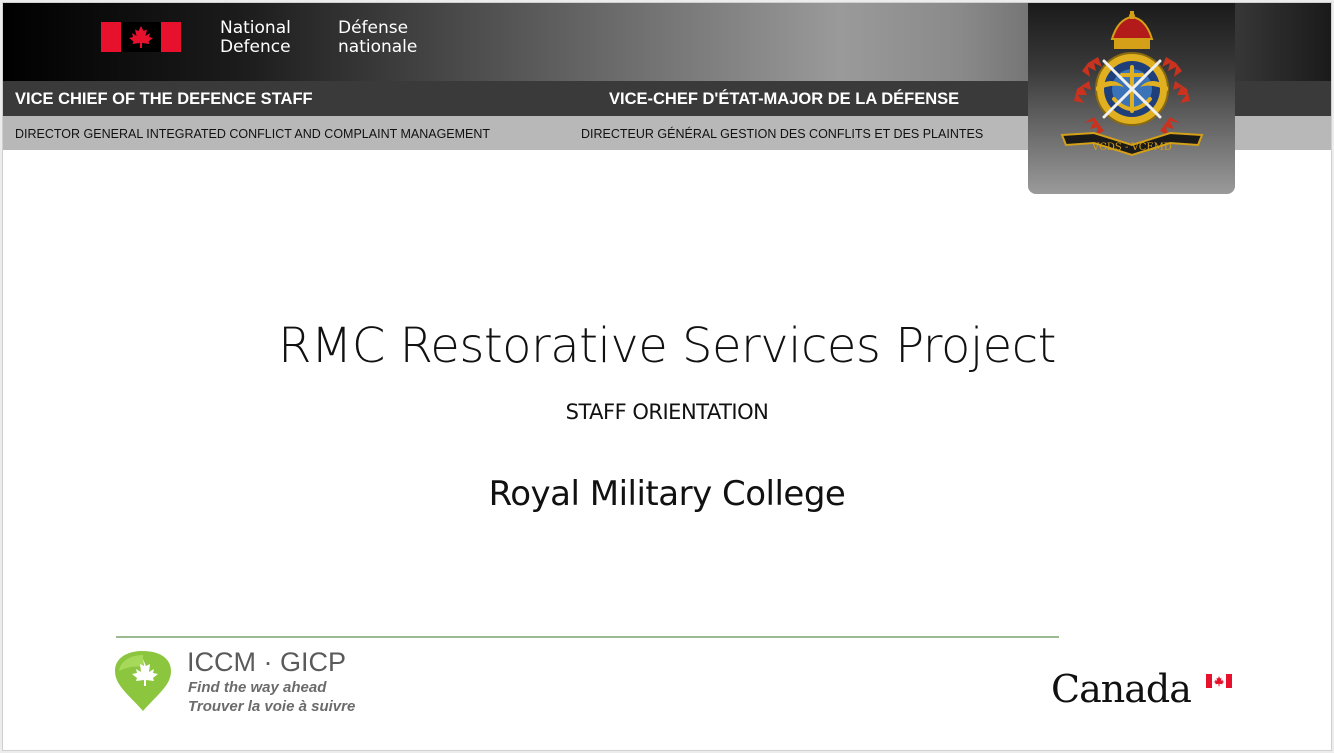  Describe the element at coordinates (255, 37) in the screenshot. I see `department-name-en: National Defence` at that location.